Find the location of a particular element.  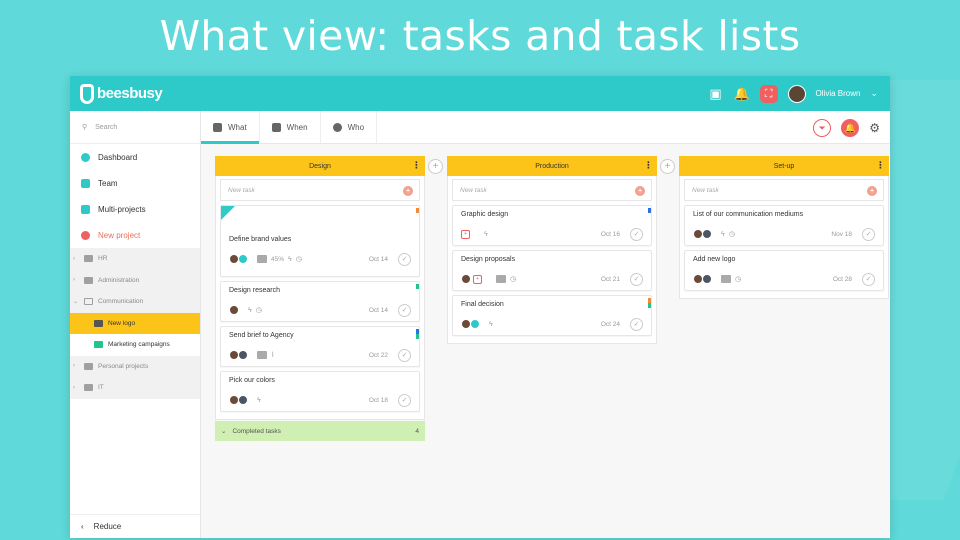

sidebar-item-label: New project is located at coordinates (119, 235).